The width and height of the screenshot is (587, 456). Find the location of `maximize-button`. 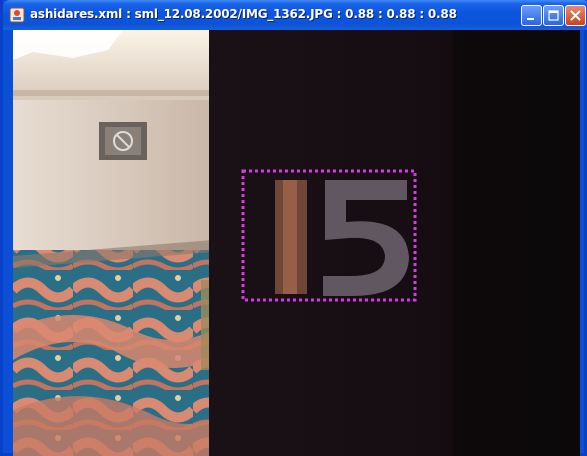

maximize-button is located at coordinates (553, 15).